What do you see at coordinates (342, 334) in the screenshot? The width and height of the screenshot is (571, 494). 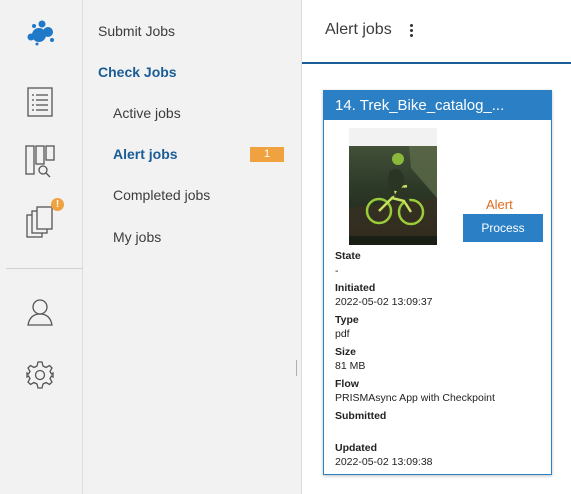 I see `type-value: pdf` at bounding box center [342, 334].